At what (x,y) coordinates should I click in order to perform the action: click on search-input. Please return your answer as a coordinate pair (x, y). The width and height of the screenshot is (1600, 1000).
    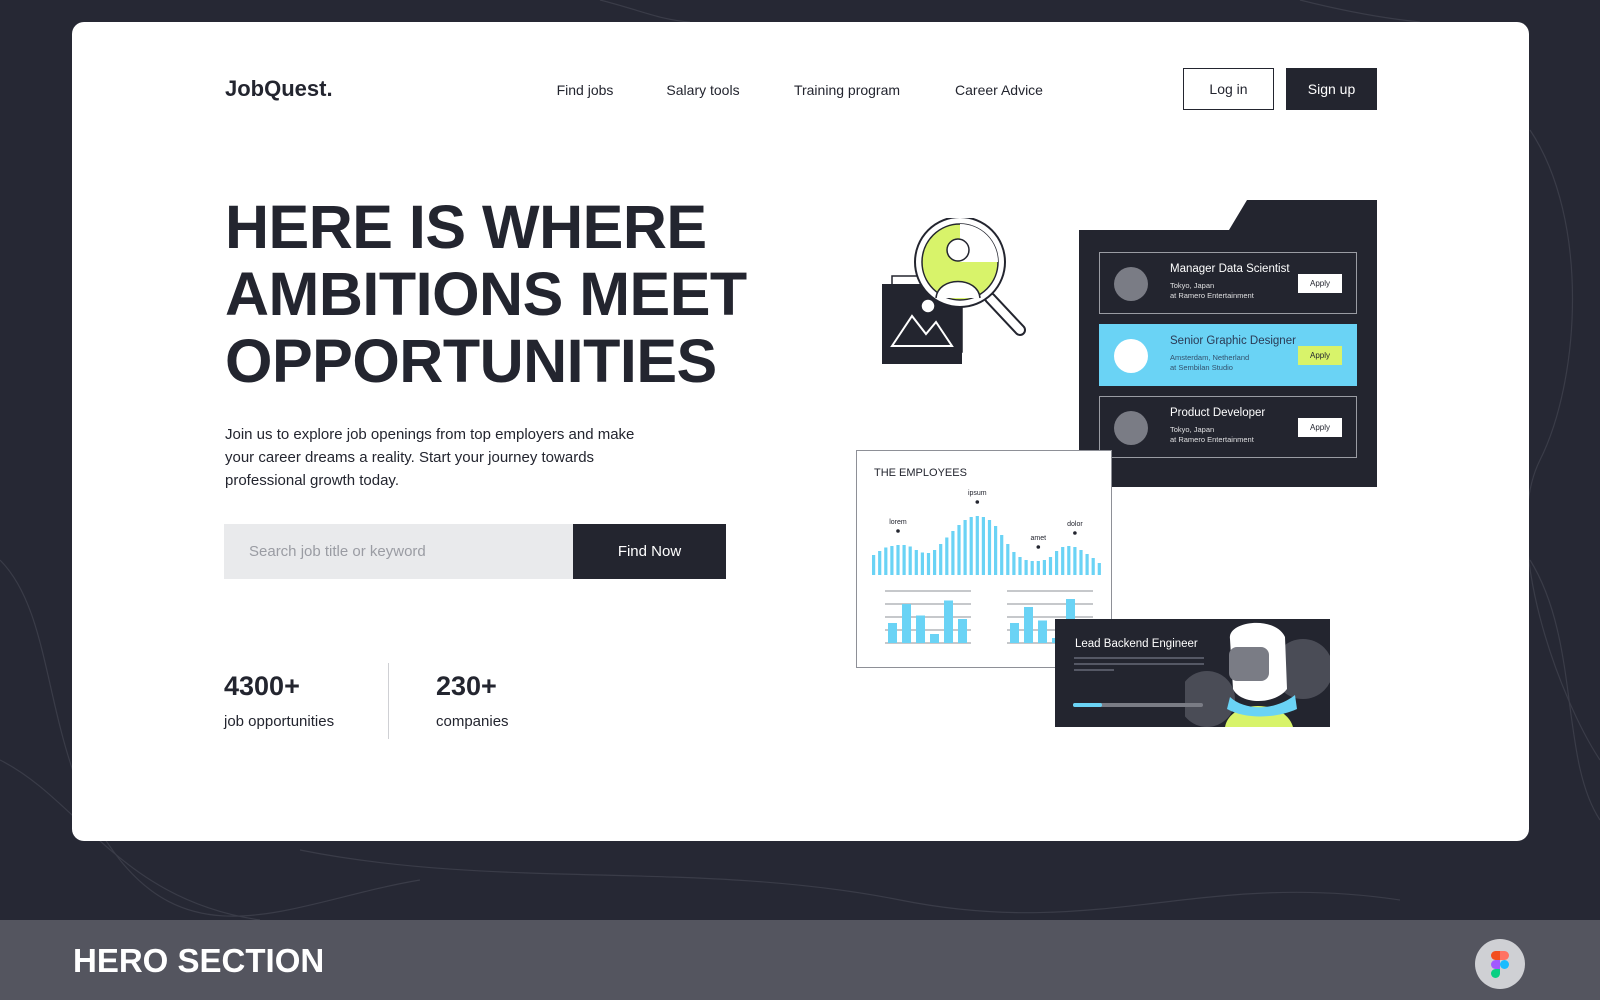
    Looking at the image, I should click on (398, 551).